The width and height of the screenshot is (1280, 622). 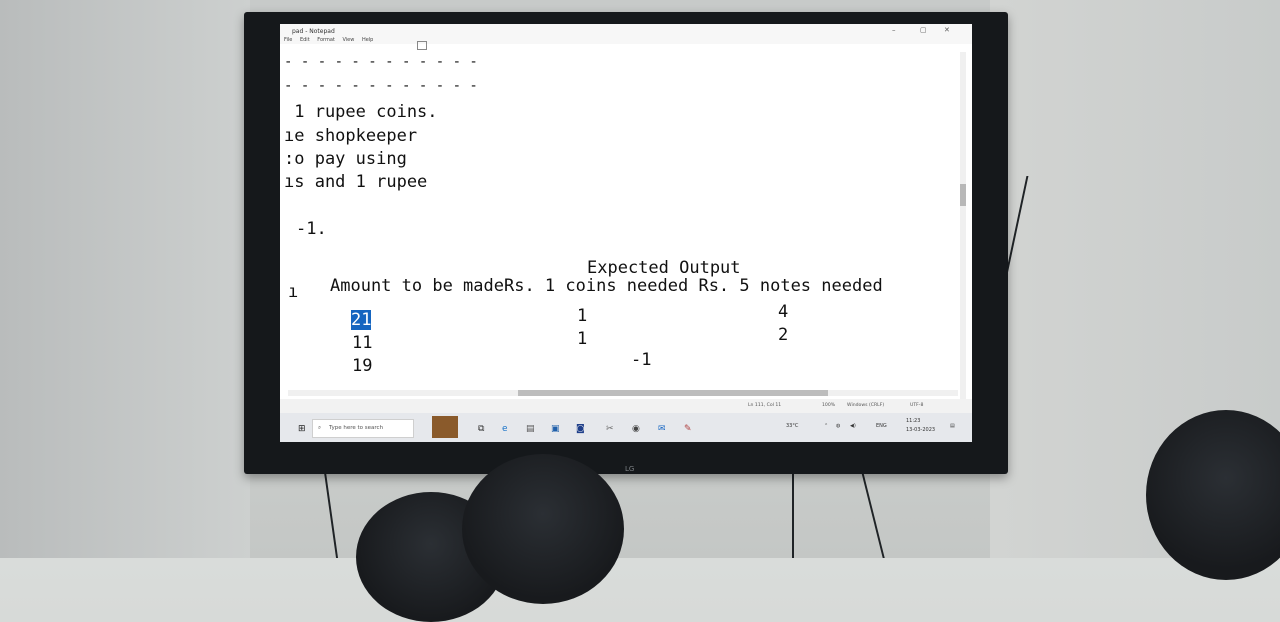 I want to click on table-coins-1: 1, so click(x=582, y=316).